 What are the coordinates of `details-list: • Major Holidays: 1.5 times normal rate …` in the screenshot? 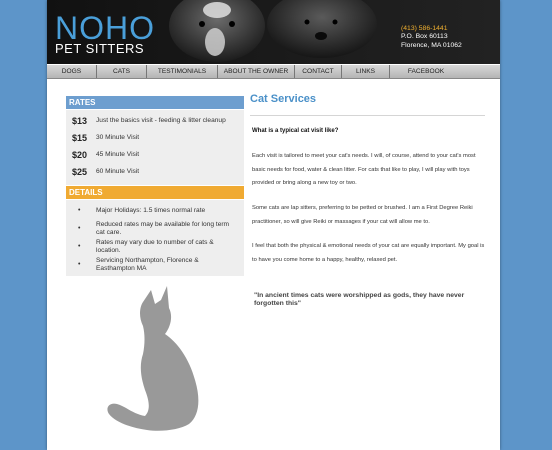 It's located at (155, 238).